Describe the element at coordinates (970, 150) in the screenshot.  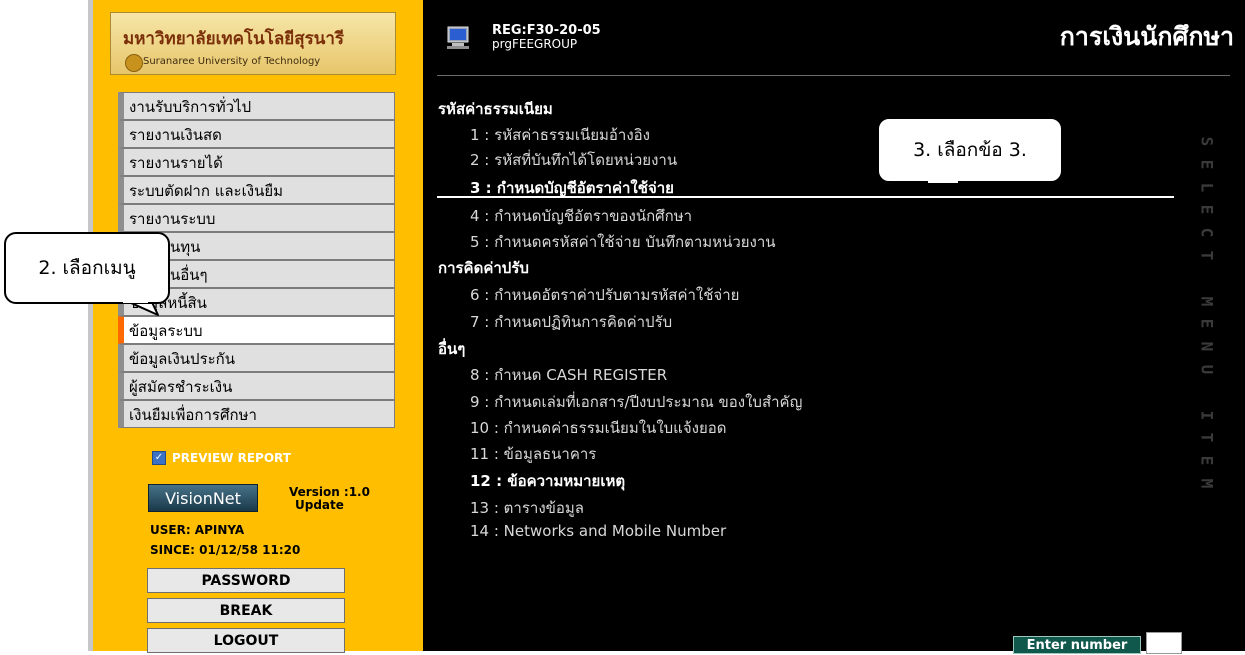
I see `callout-step-3: 3. เลือกข้อ 3.` at that location.